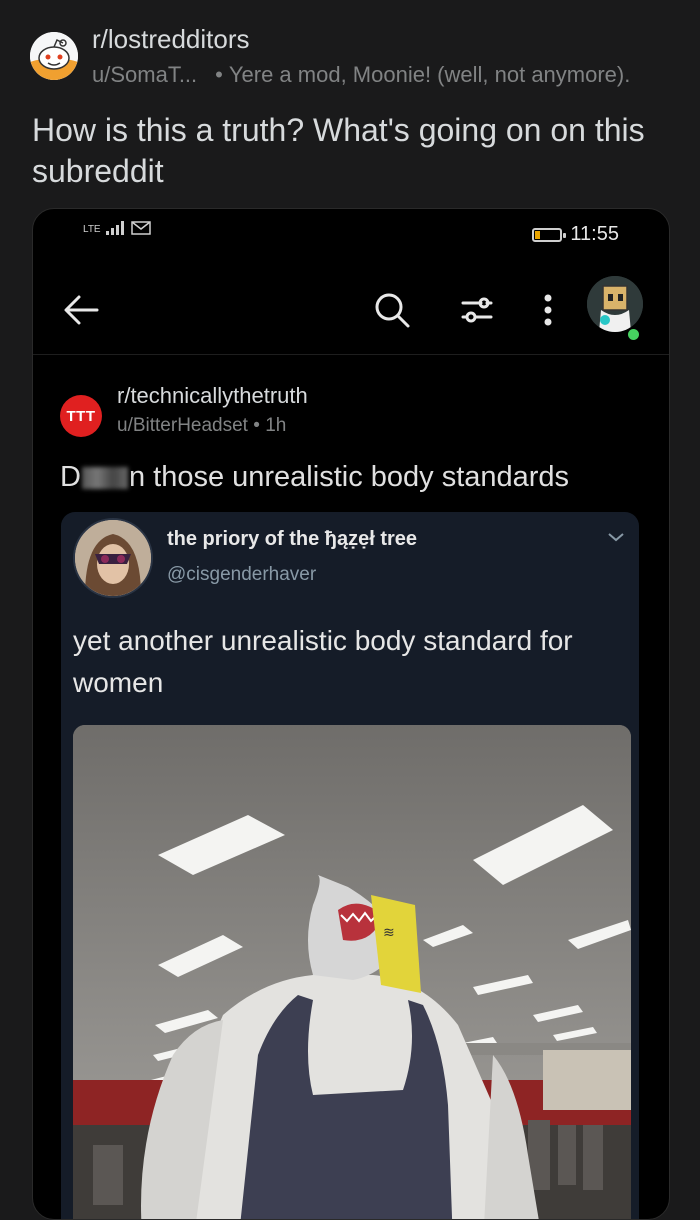 The image size is (700, 1220). What do you see at coordinates (477, 310) in the screenshot?
I see `filter-icon` at bounding box center [477, 310].